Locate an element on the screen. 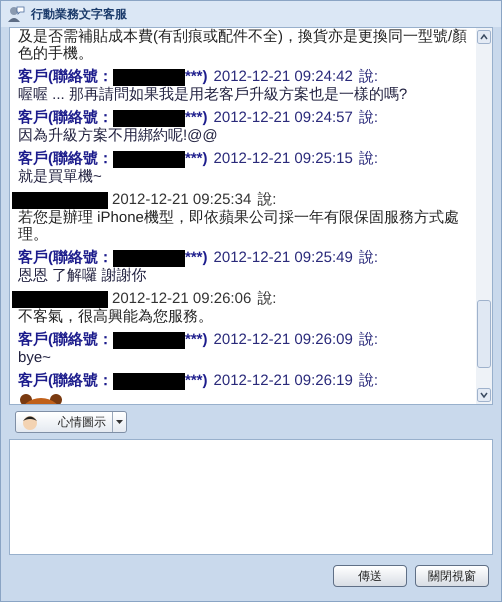  timestamp: 2012-12-21 09:25:34 is located at coordinates (182, 200).